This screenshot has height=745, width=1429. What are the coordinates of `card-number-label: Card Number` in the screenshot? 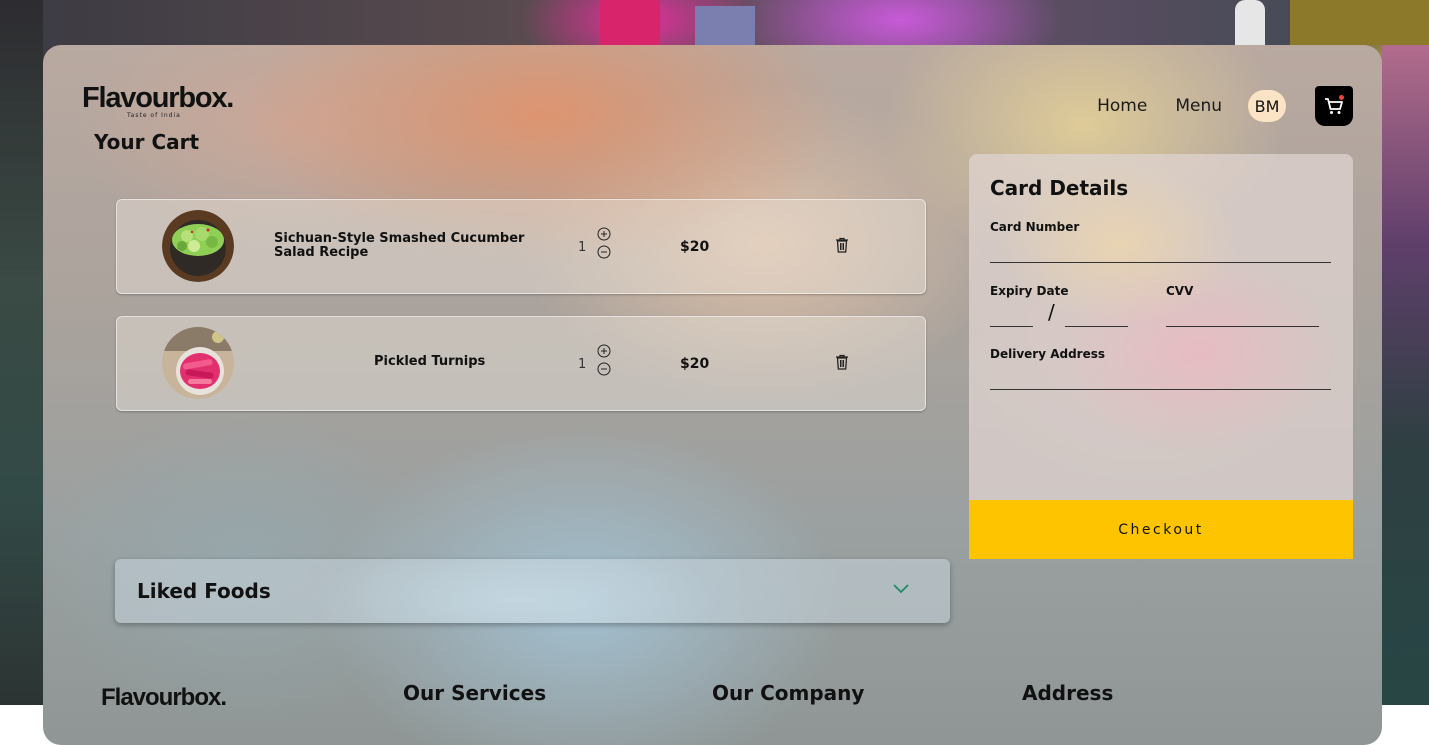 It's located at (1035, 227).